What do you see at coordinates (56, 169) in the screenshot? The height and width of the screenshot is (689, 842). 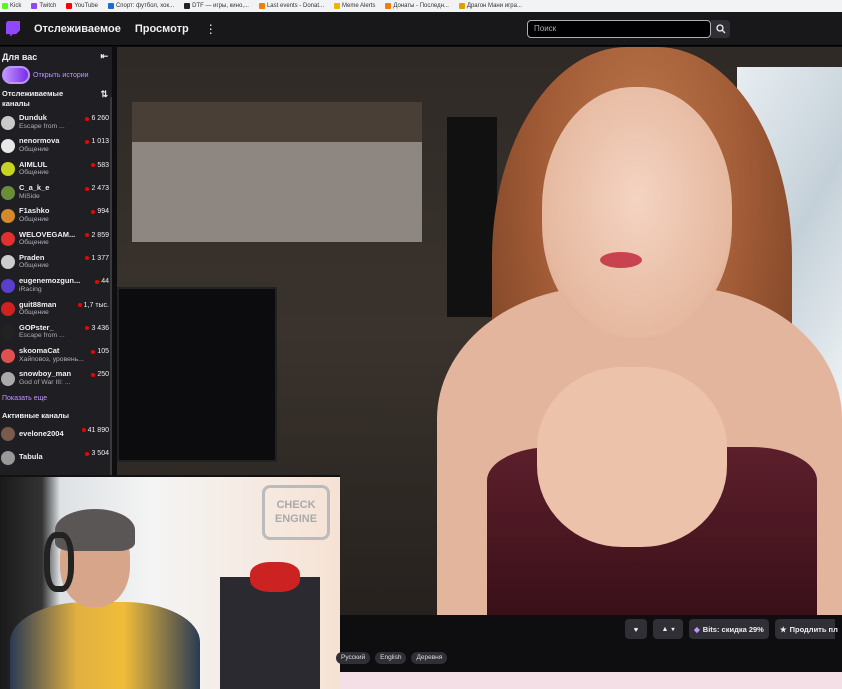 I see `sidebar-channel-item: AIMLUL Общение 583` at bounding box center [56, 169].